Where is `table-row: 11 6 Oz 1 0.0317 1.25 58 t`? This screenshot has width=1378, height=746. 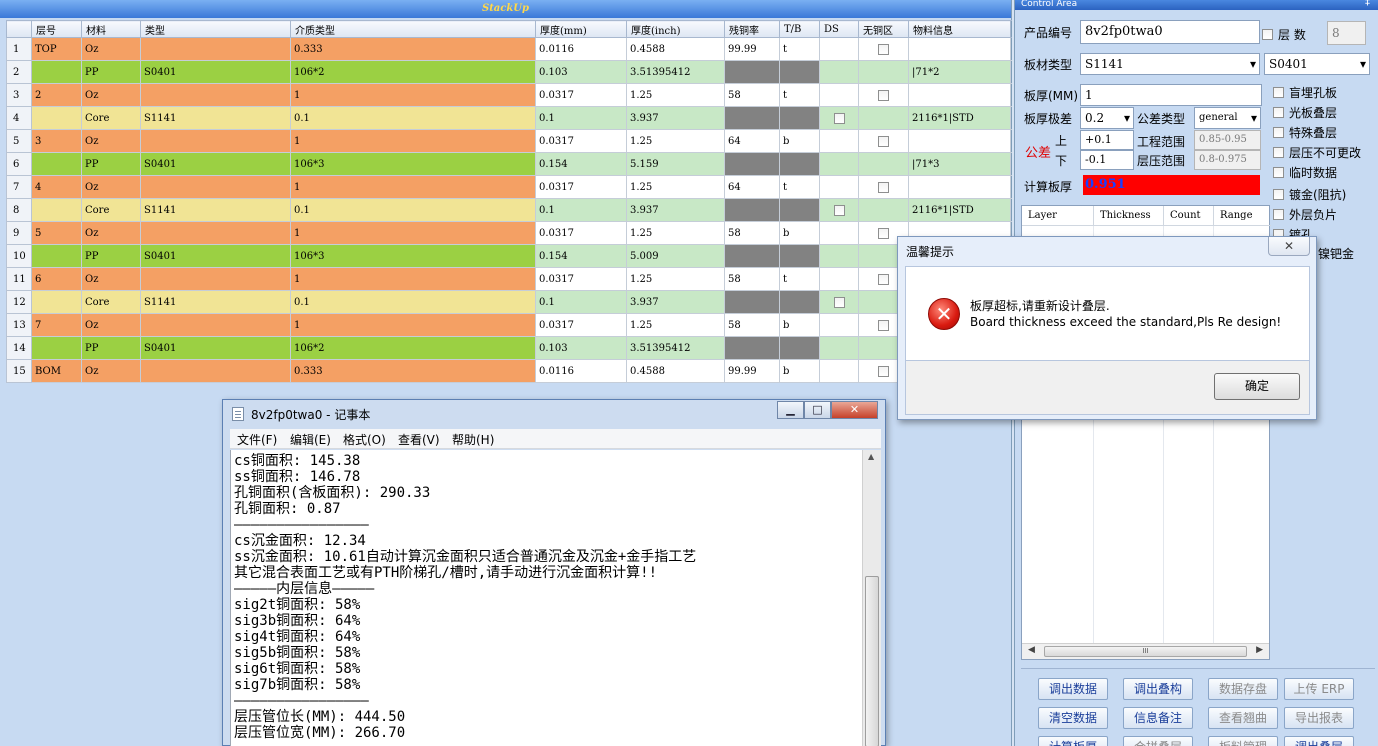 table-row: 11 6 Oz 1 0.0317 1.25 58 t is located at coordinates (508, 279).